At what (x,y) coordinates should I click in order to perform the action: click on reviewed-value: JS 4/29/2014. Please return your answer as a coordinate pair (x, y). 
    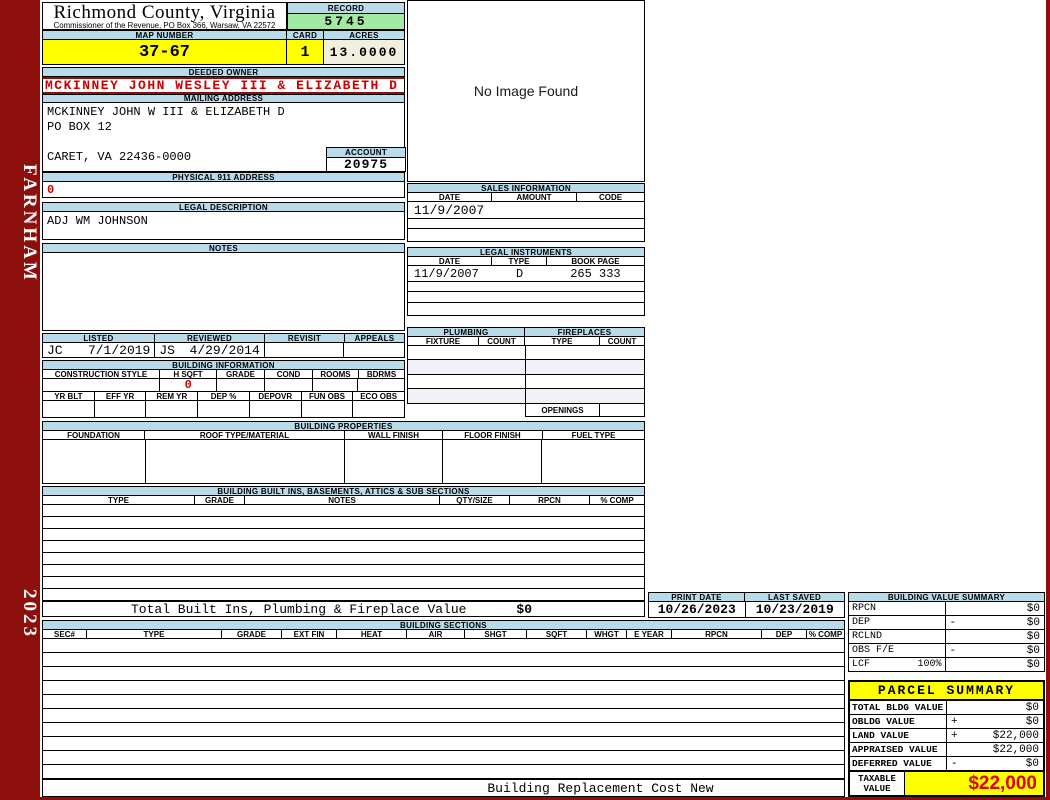
    Looking at the image, I should click on (210, 350).